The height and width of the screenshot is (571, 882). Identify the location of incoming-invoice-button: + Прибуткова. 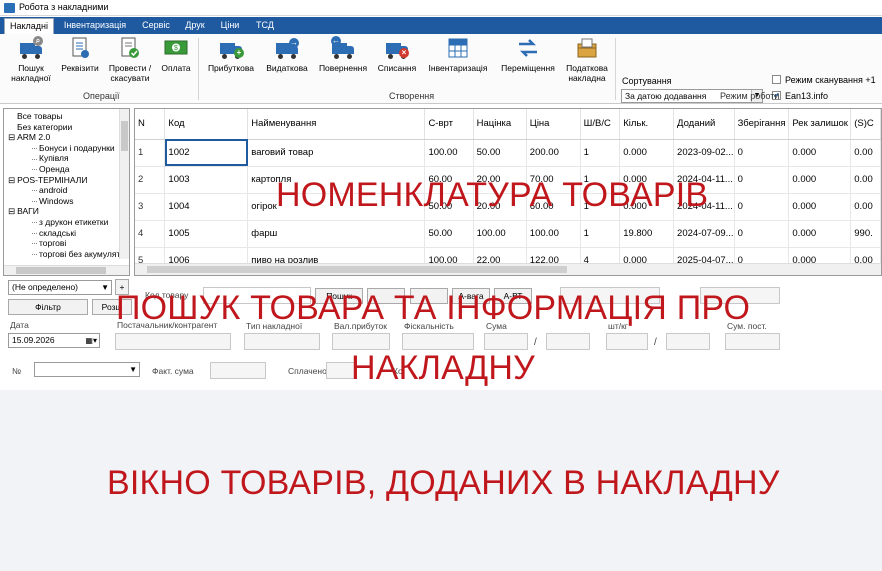
(231, 54).